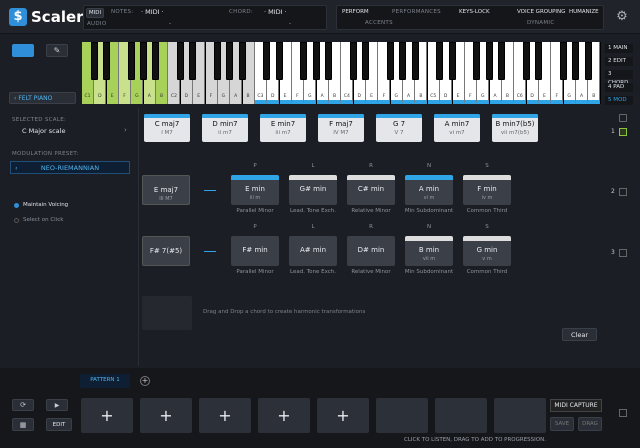 The height and width of the screenshot is (448, 640). What do you see at coordinates (255, 190) in the screenshot?
I see `transform-chord: E min iii m` at bounding box center [255, 190].